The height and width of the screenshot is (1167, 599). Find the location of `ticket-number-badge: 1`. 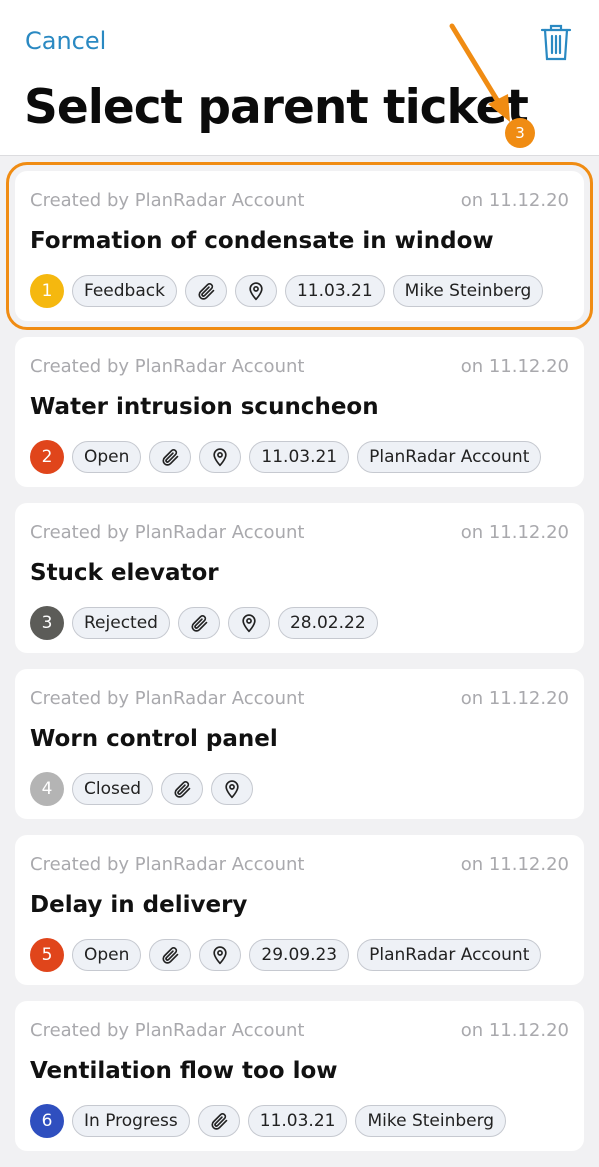

ticket-number-badge: 1 is located at coordinates (47, 291).